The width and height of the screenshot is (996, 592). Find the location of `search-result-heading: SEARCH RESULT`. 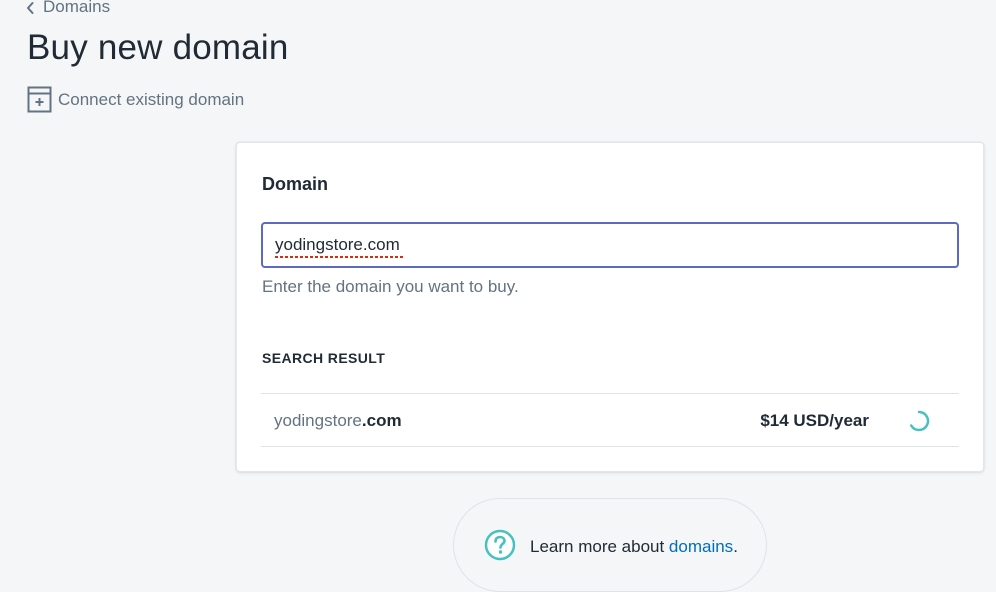

search-result-heading: SEARCH RESULT is located at coordinates (324, 358).